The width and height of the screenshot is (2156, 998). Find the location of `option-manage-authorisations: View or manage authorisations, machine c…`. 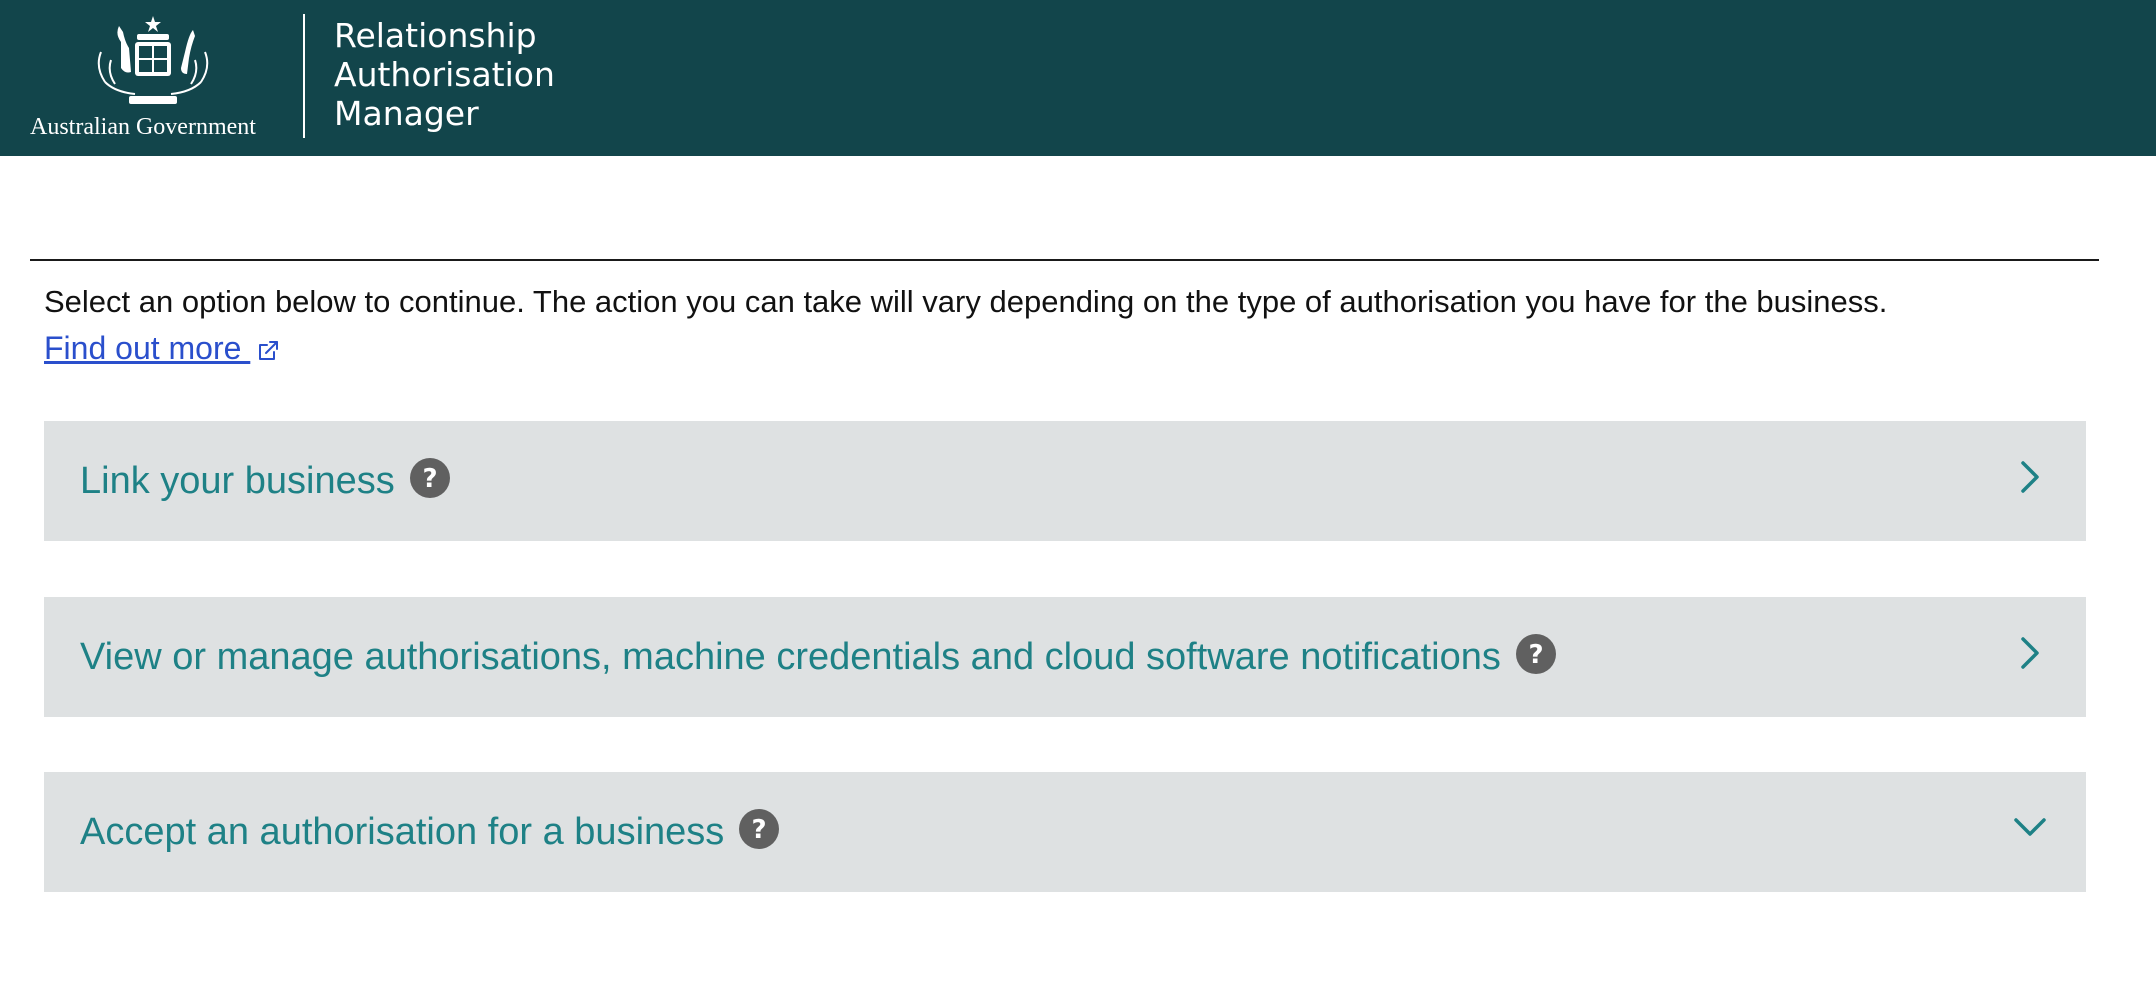

option-manage-authorisations: View or manage authorisations, machine c… is located at coordinates (1065, 657).